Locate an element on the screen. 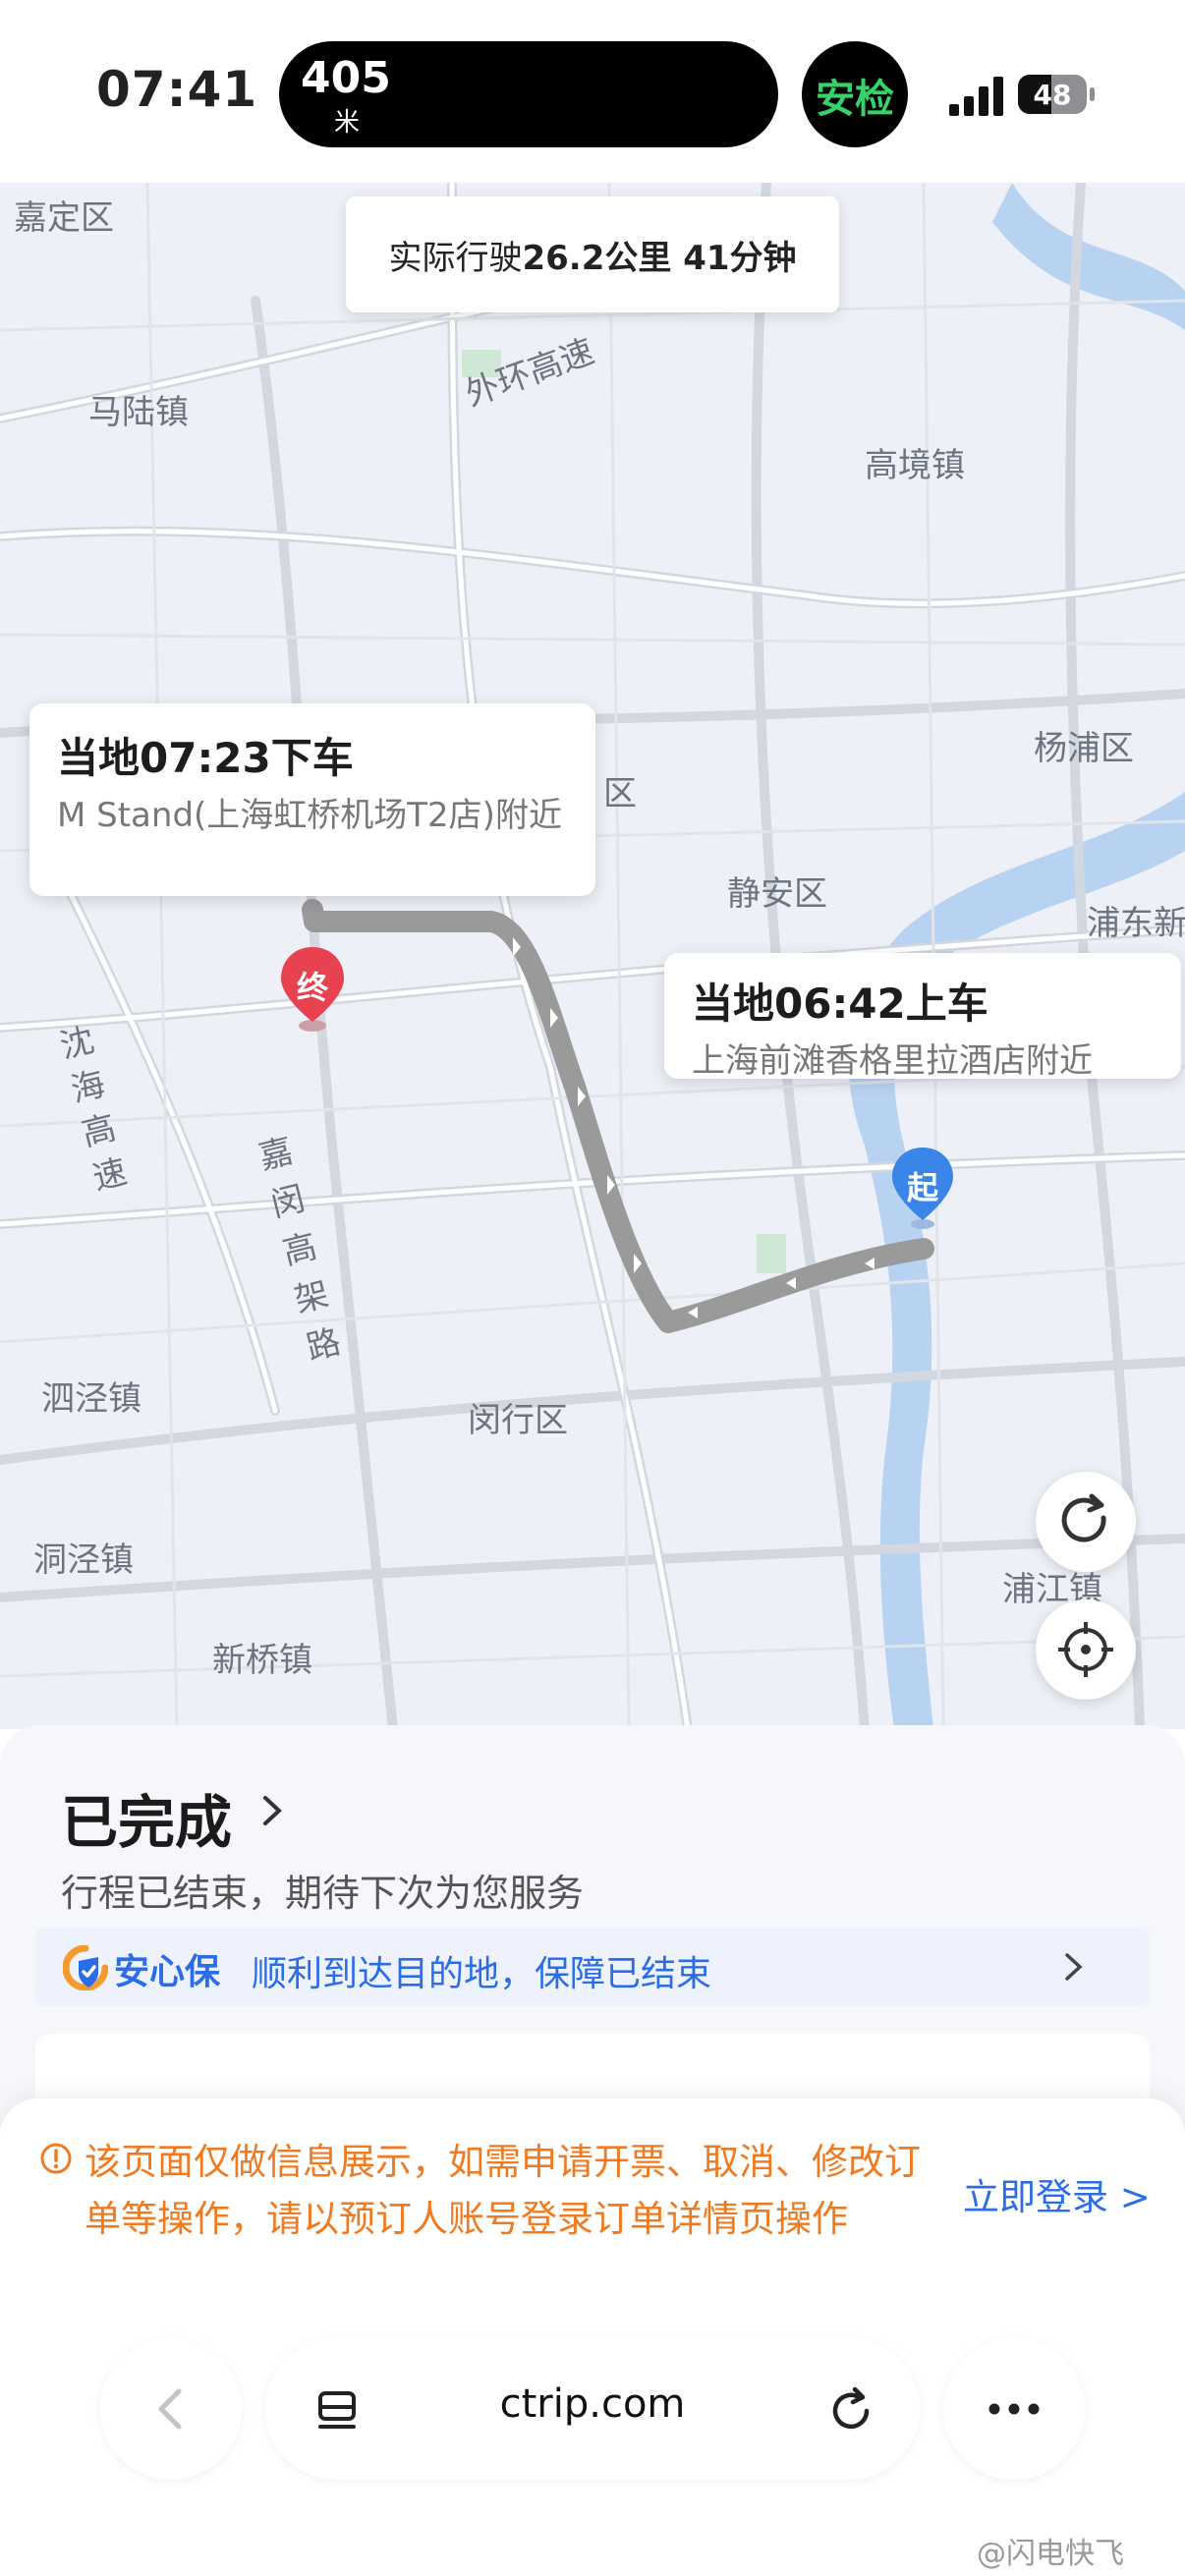  dropoff-time: 当地07:23下车 is located at coordinates (206, 758).